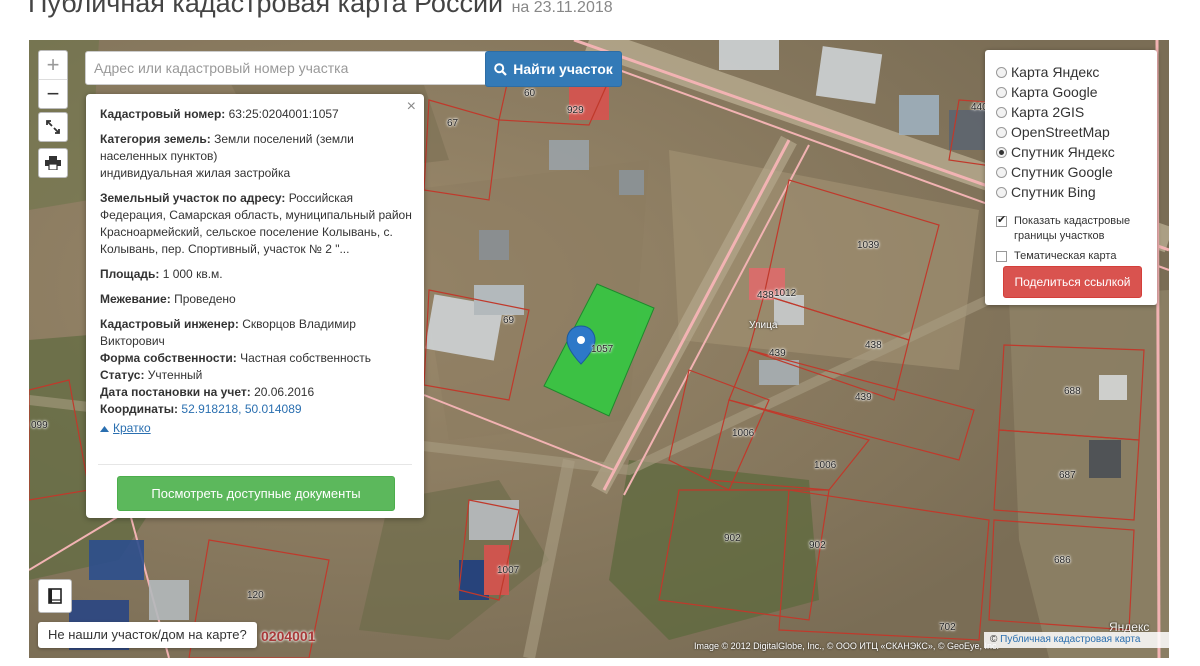  I want to click on cadastral-quarter-label: 0204001, so click(288, 636).